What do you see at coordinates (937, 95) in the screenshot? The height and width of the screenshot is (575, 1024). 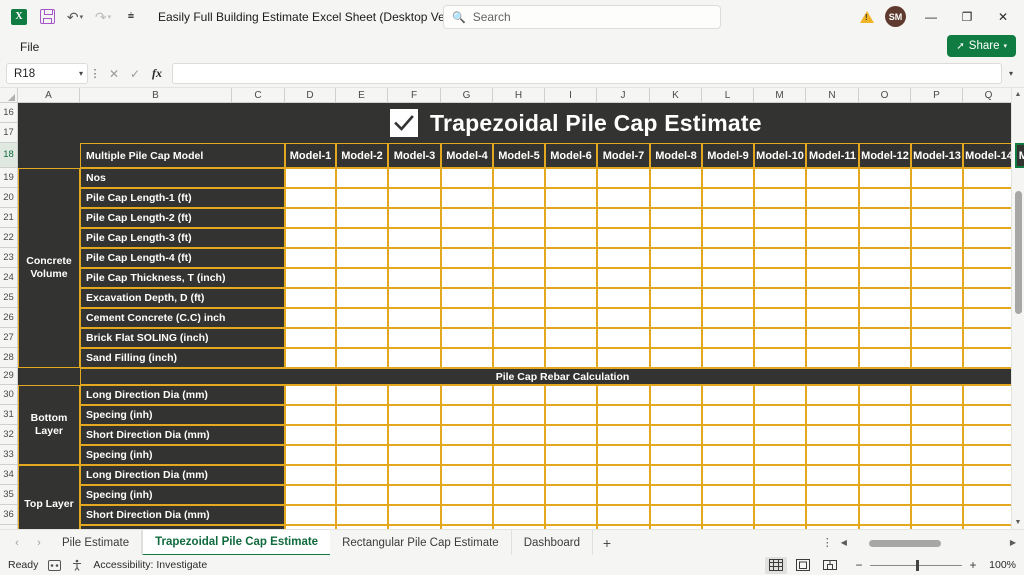 I see `column-header-p: P` at bounding box center [937, 95].